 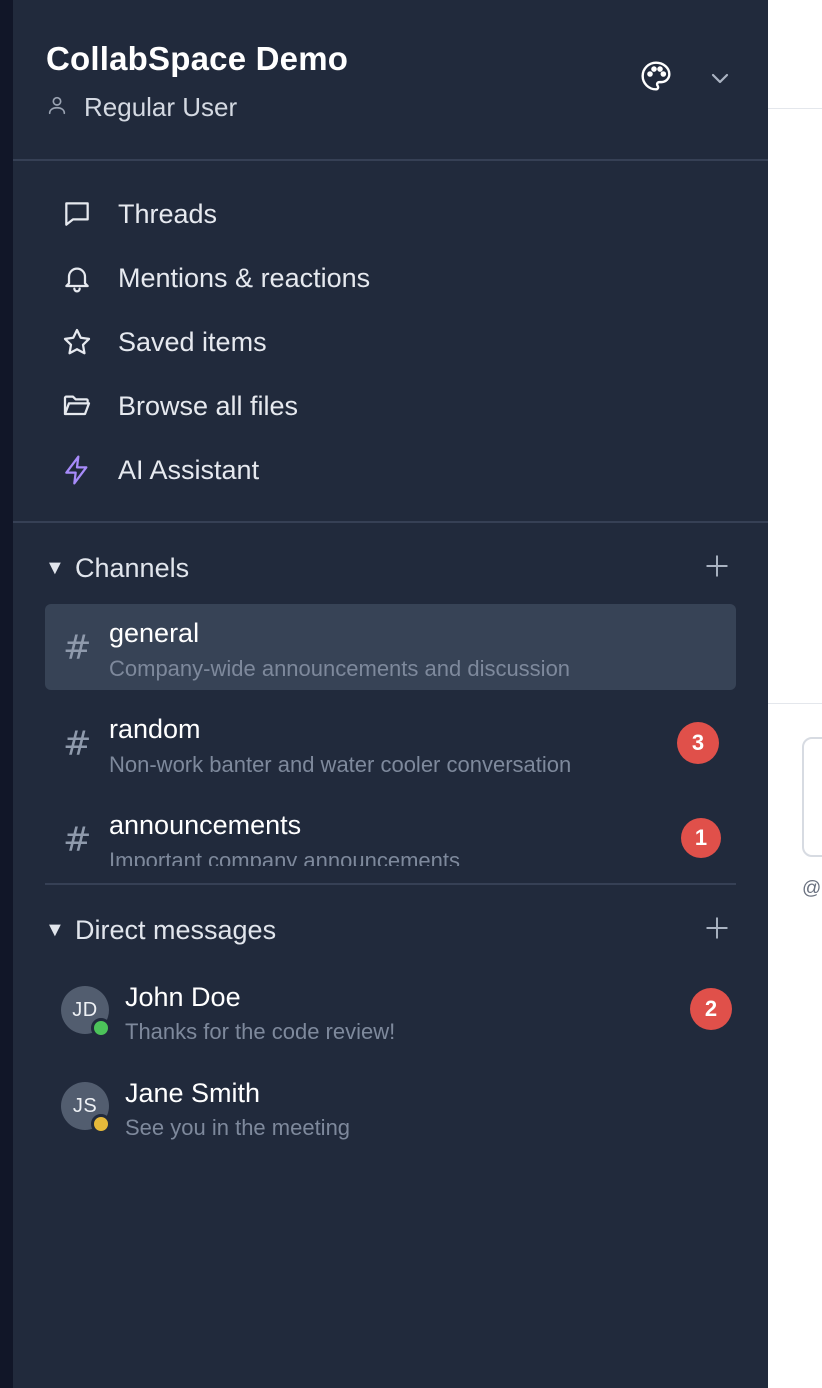 I want to click on user-icon, so click(x=57, y=107).